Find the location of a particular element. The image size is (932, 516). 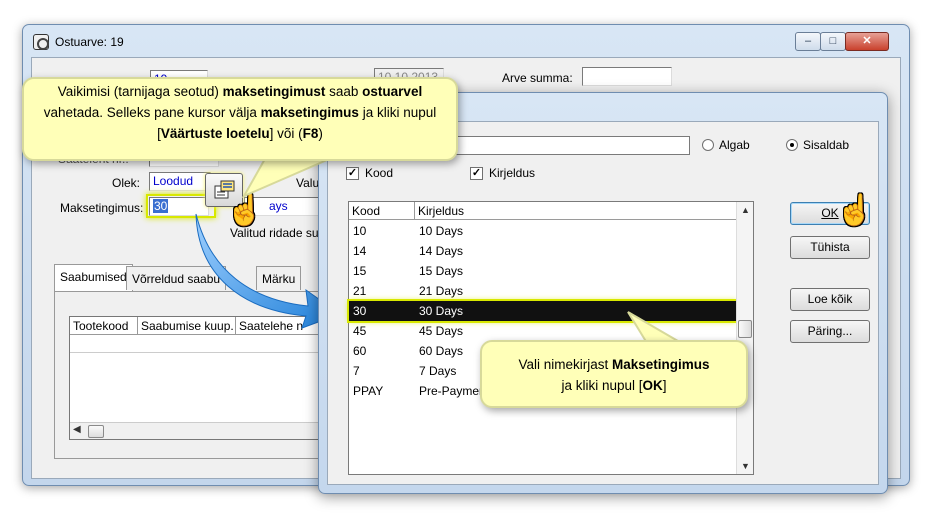

list-item-desc: 15 Days is located at coordinates (441, 271).